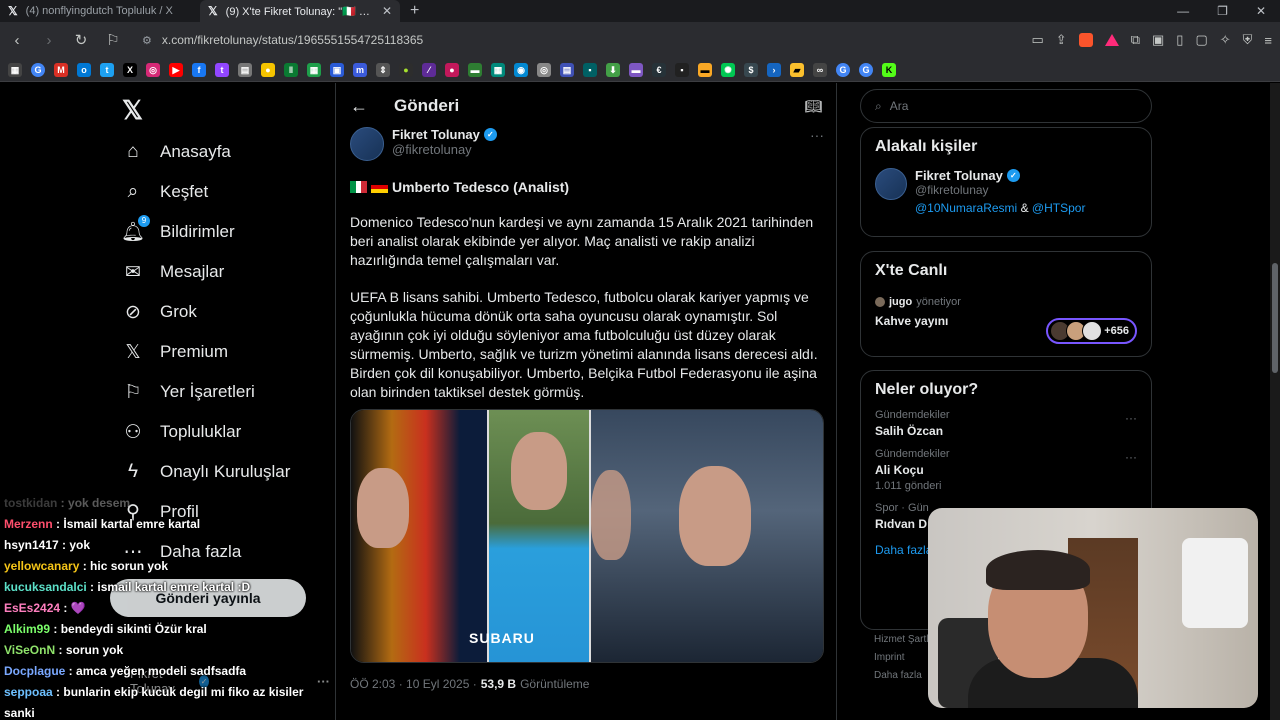 The image size is (1280, 720). Describe the element at coordinates (49, 40) in the screenshot. I see `forward-icon: ›` at that location.